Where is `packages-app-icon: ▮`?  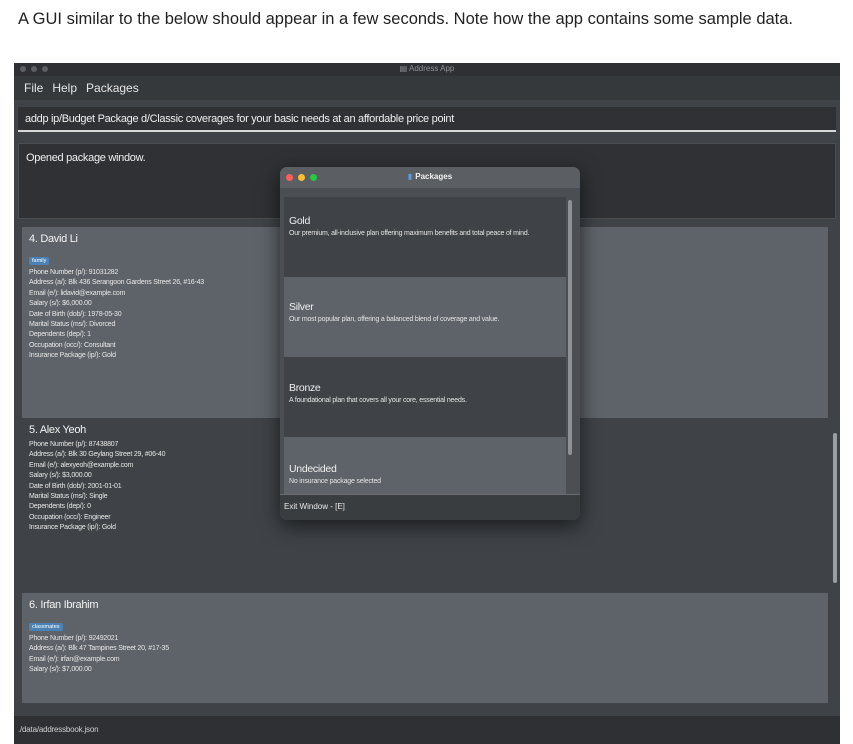
packages-app-icon: ▮ is located at coordinates (410, 176).